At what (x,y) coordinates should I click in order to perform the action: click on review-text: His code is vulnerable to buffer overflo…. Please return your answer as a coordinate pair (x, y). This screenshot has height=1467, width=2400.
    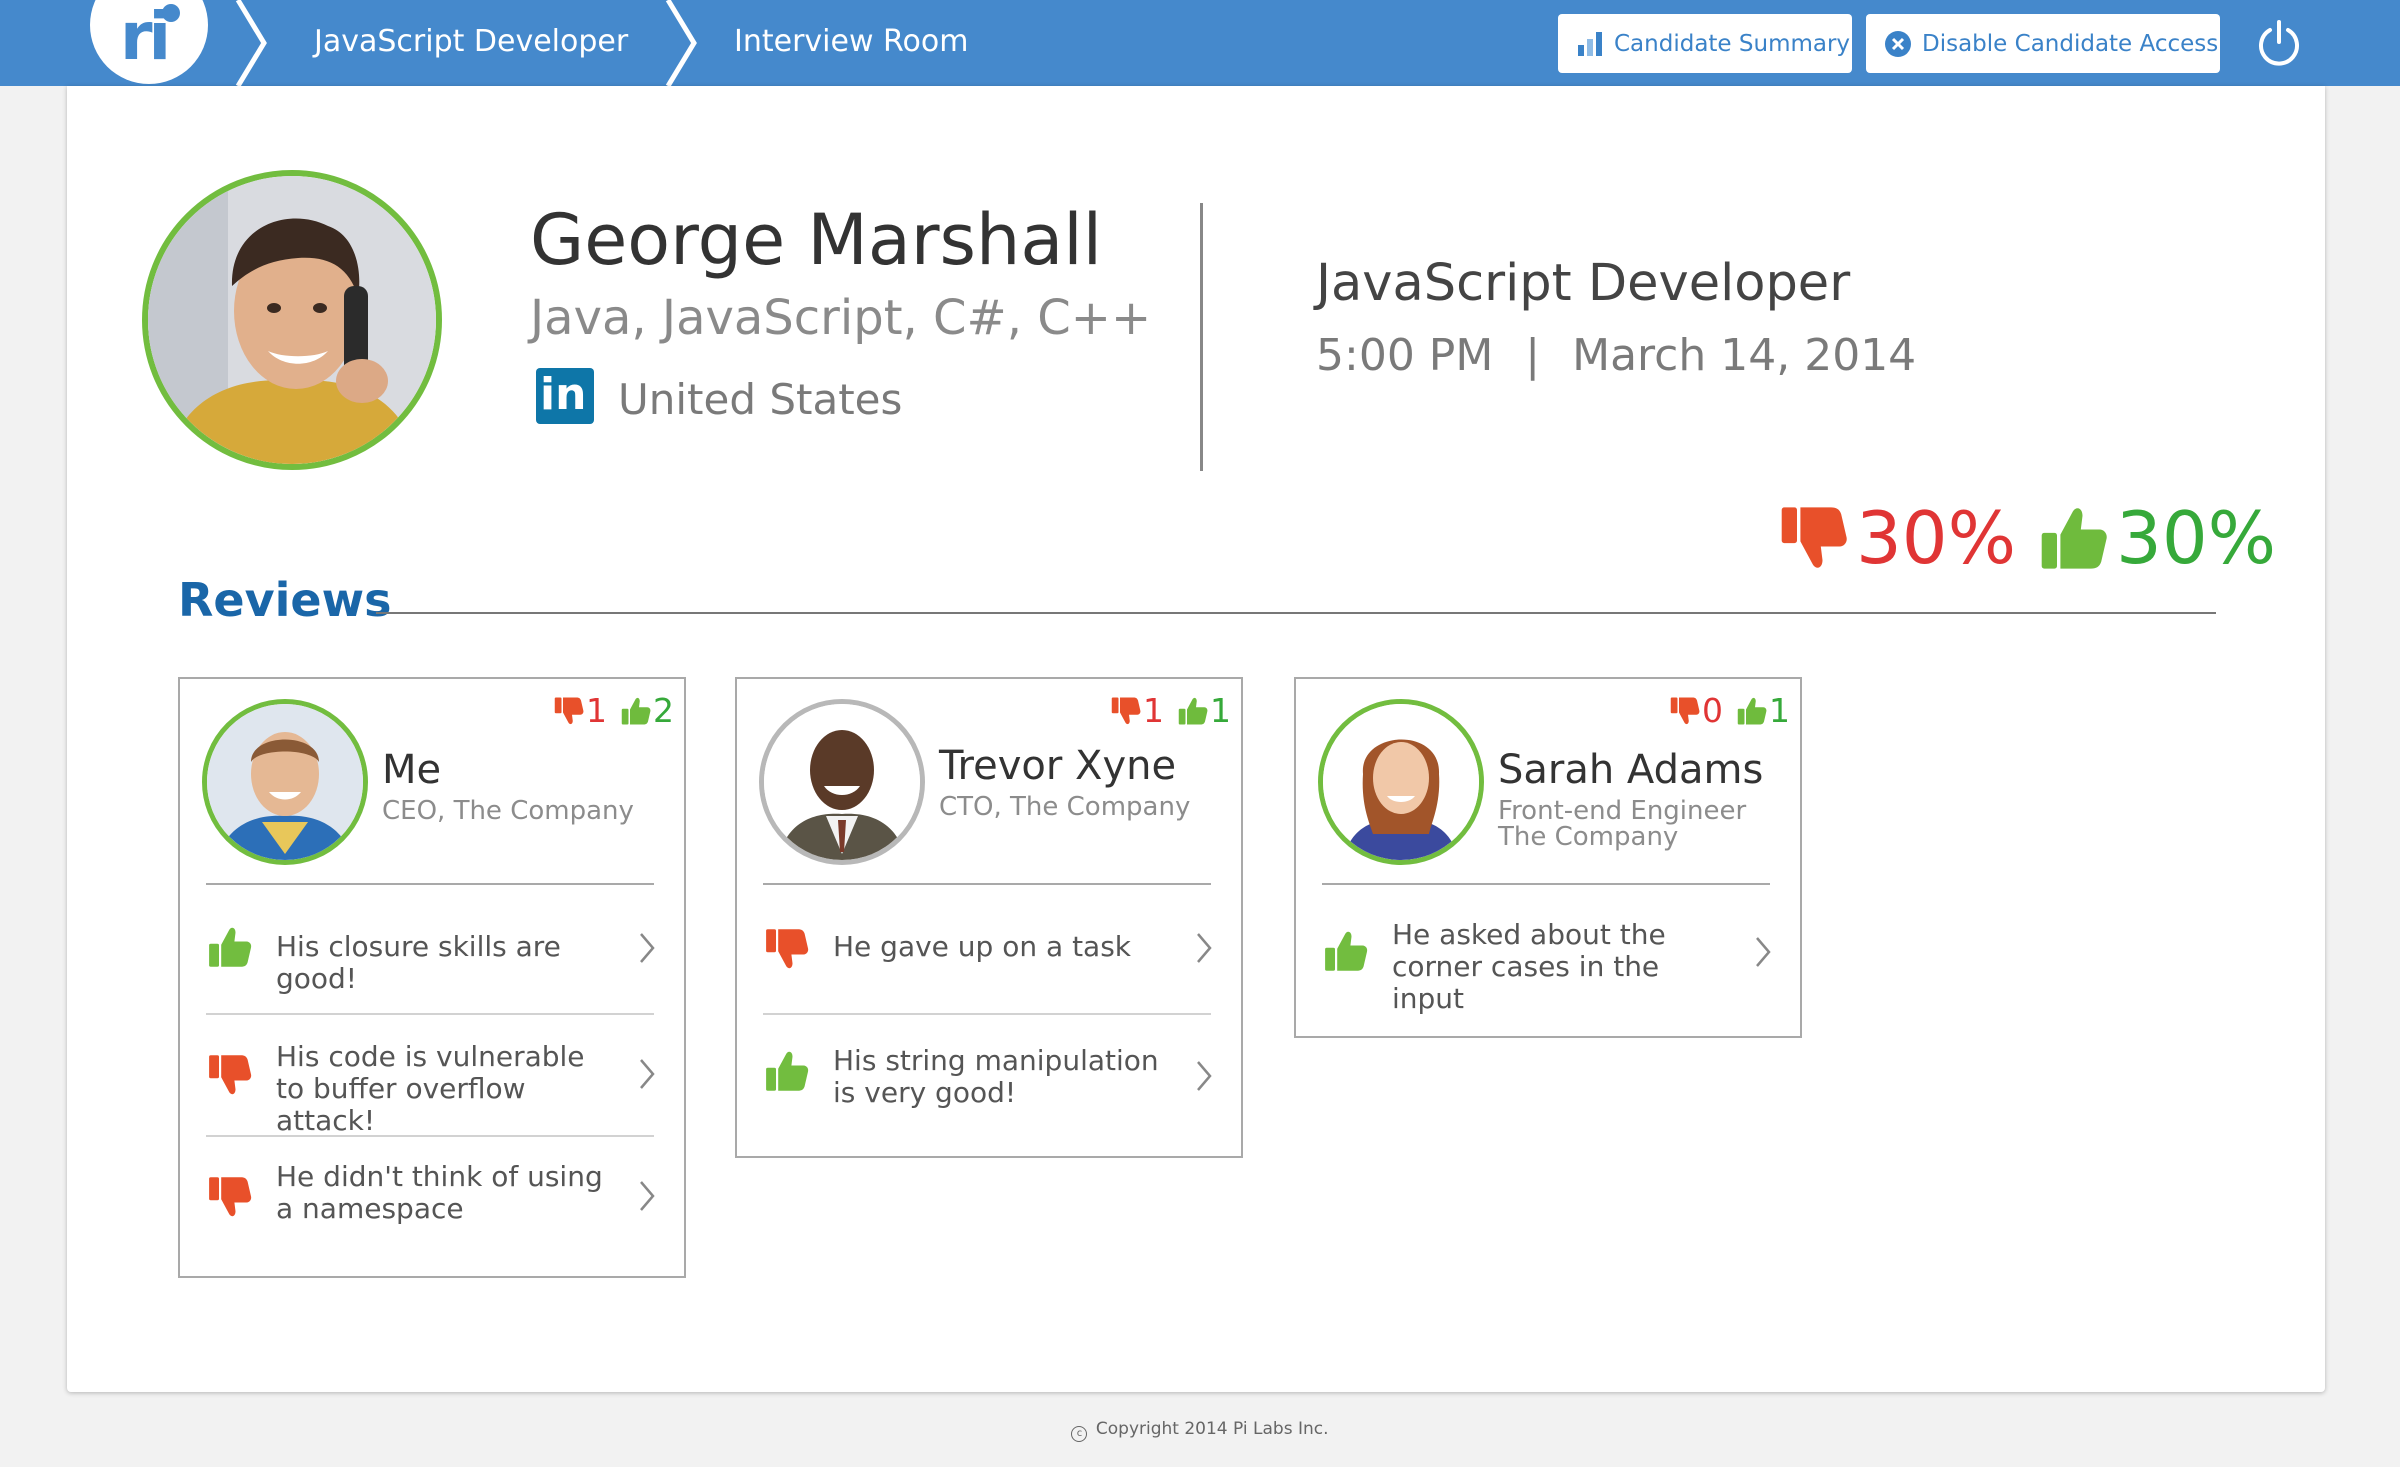
    Looking at the image, I should click on (430, 1088).